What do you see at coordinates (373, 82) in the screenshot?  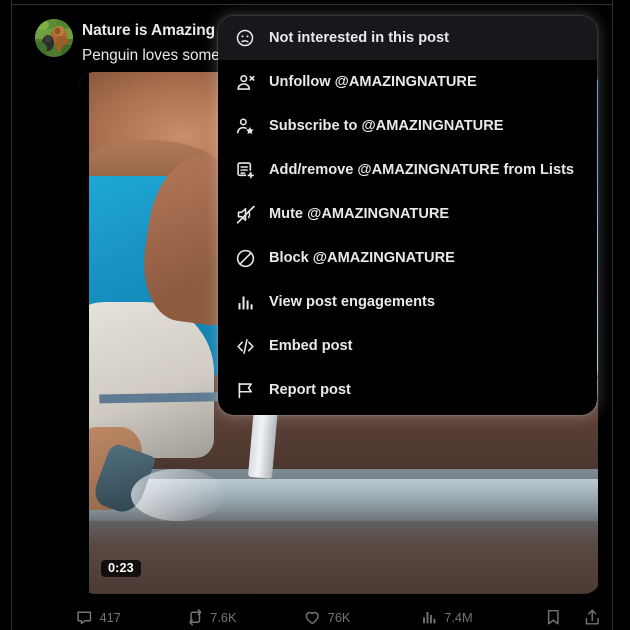 I see `menu-item-label: Unfollow @AMAZINGNATURE` at bounding box center [373, 82].